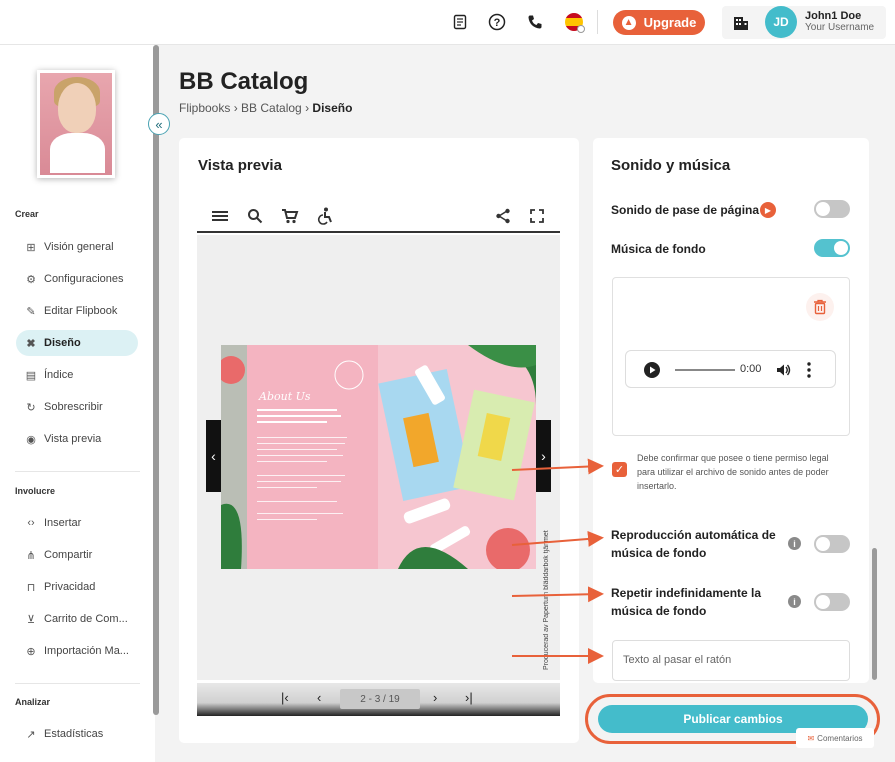 This screenshot has height=762, width=895. I want to click on document-icon, so click(460, 22).